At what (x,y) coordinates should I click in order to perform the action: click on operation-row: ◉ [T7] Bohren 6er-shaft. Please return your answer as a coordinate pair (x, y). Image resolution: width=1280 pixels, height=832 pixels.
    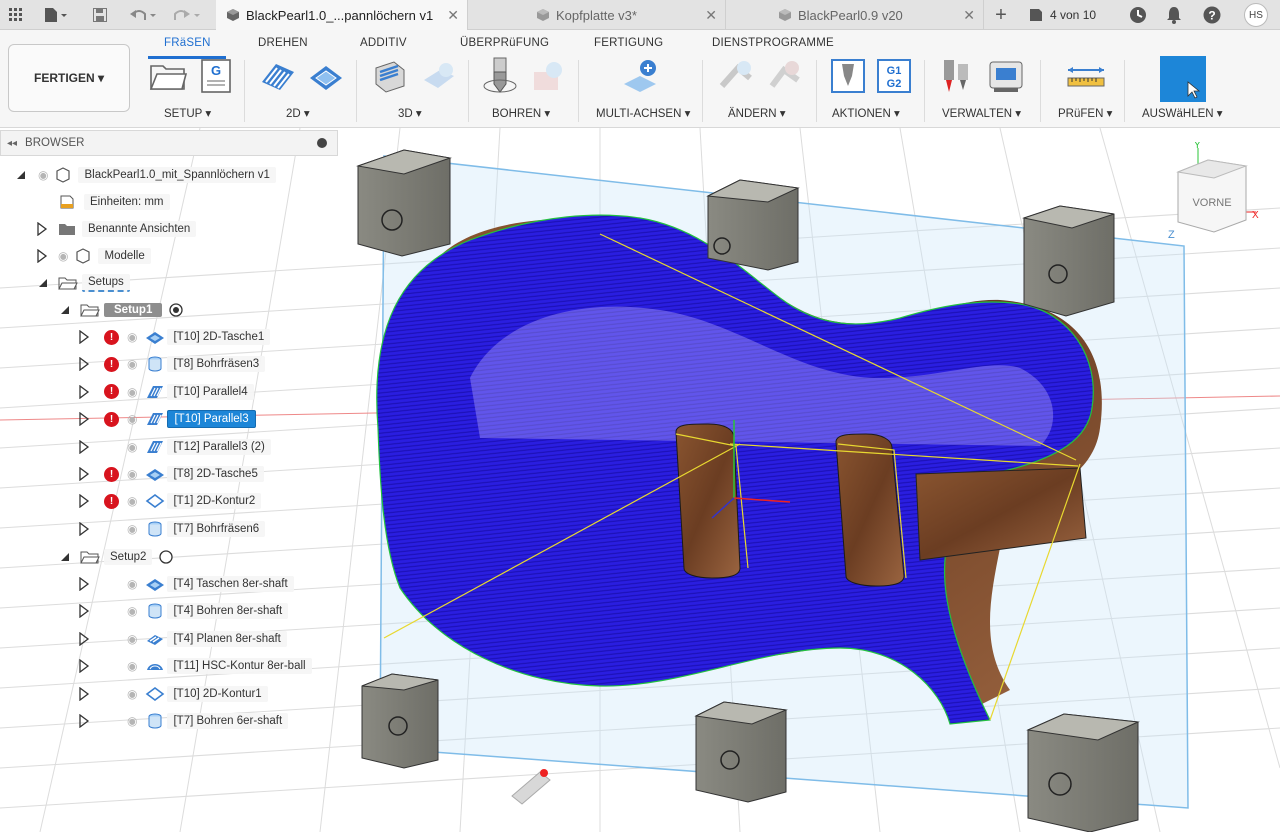
    Looking at the image, I should click on (183, 721).